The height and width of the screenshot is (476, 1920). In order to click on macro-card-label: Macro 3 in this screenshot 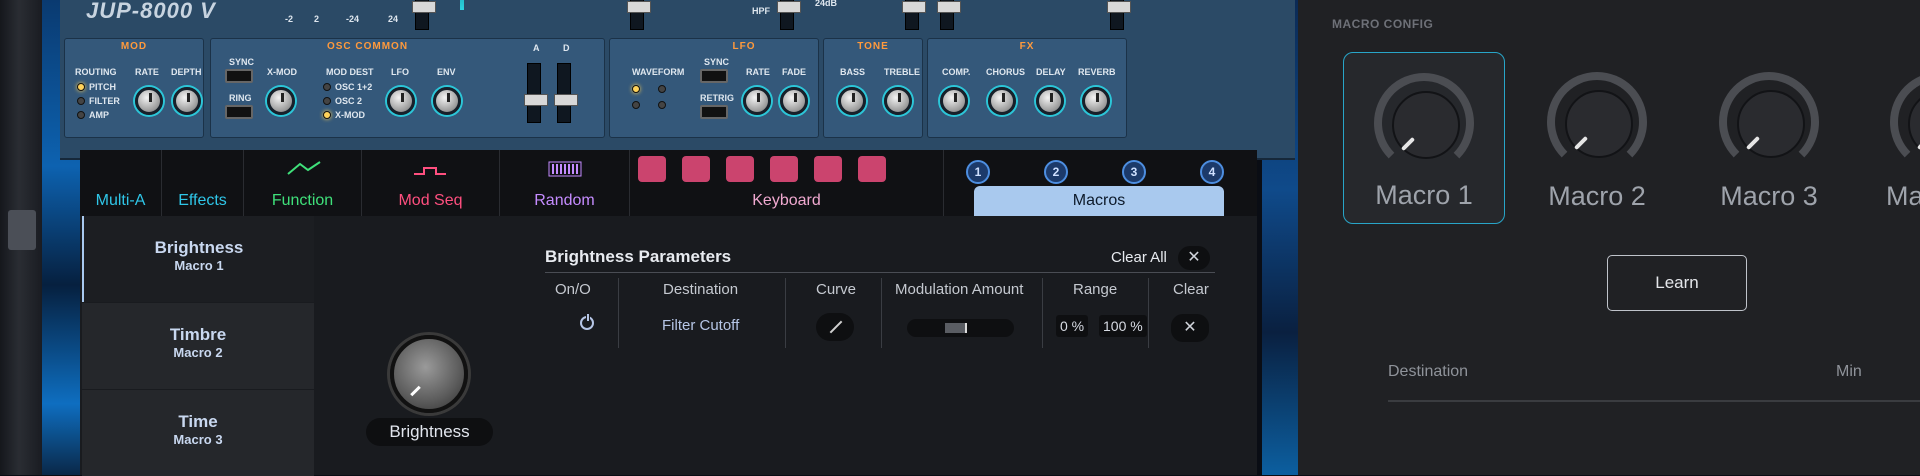, I will do `click(1769, 196)`.